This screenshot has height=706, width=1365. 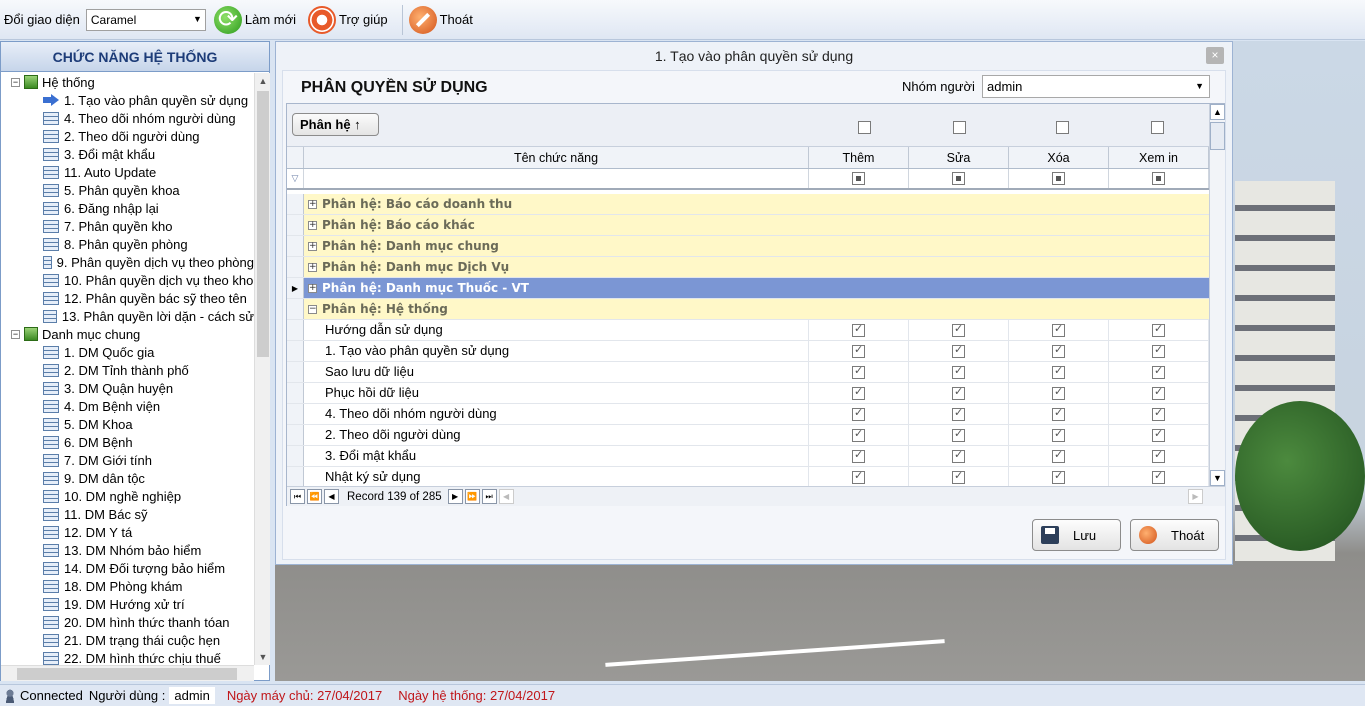 I want to click on tree-item: 6. Đăng nhập lại, so click(x=127, y=208).